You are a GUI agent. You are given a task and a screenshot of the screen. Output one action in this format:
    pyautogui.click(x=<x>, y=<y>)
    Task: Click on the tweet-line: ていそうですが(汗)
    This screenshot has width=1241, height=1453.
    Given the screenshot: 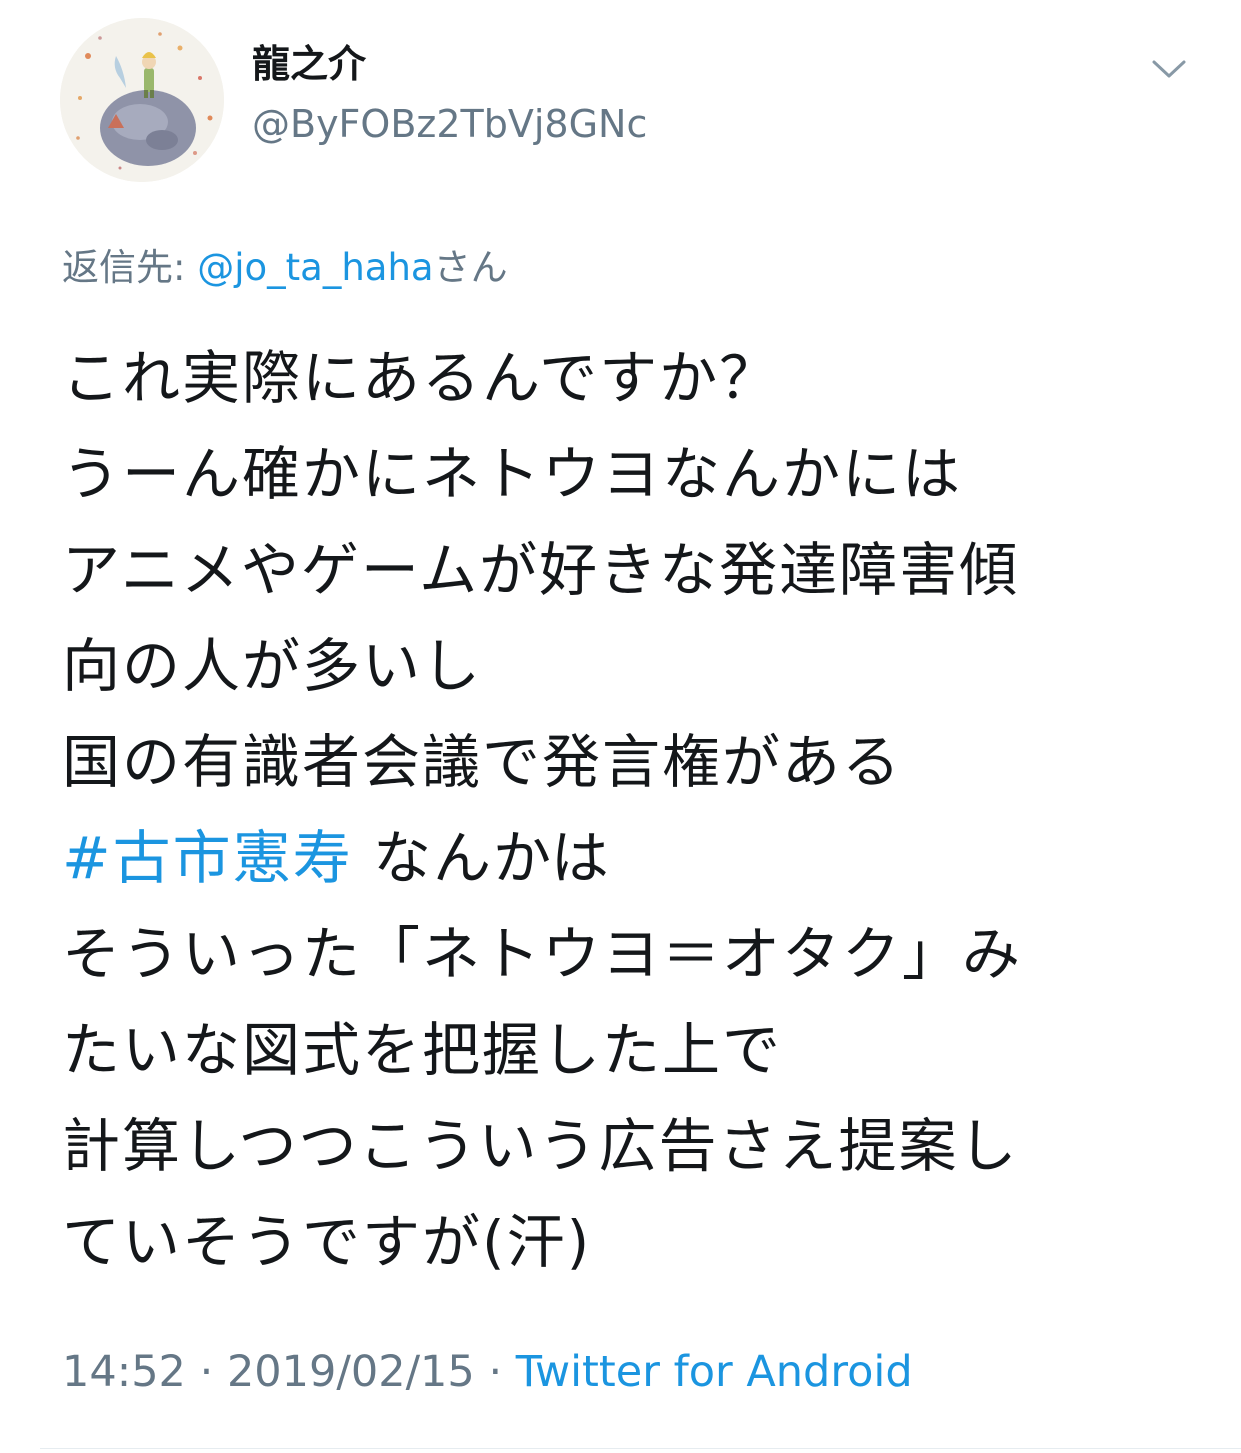 What is the action you would take?
    pyautogui.click(x=327, y=1242)
    